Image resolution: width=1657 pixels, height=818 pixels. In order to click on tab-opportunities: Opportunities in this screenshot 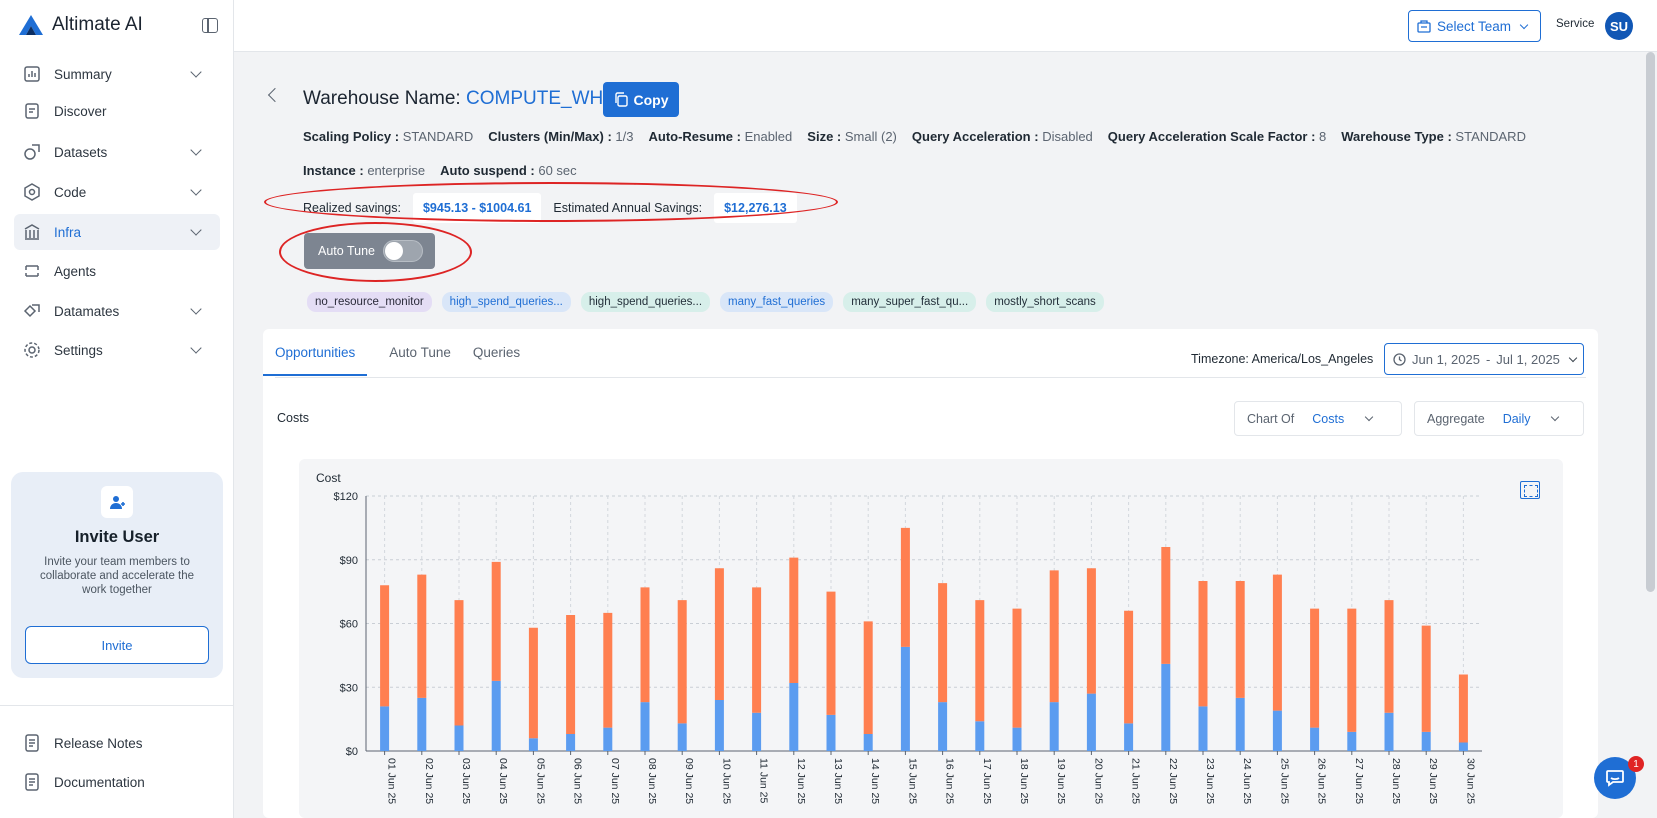, I will do `click(315, 360)`.